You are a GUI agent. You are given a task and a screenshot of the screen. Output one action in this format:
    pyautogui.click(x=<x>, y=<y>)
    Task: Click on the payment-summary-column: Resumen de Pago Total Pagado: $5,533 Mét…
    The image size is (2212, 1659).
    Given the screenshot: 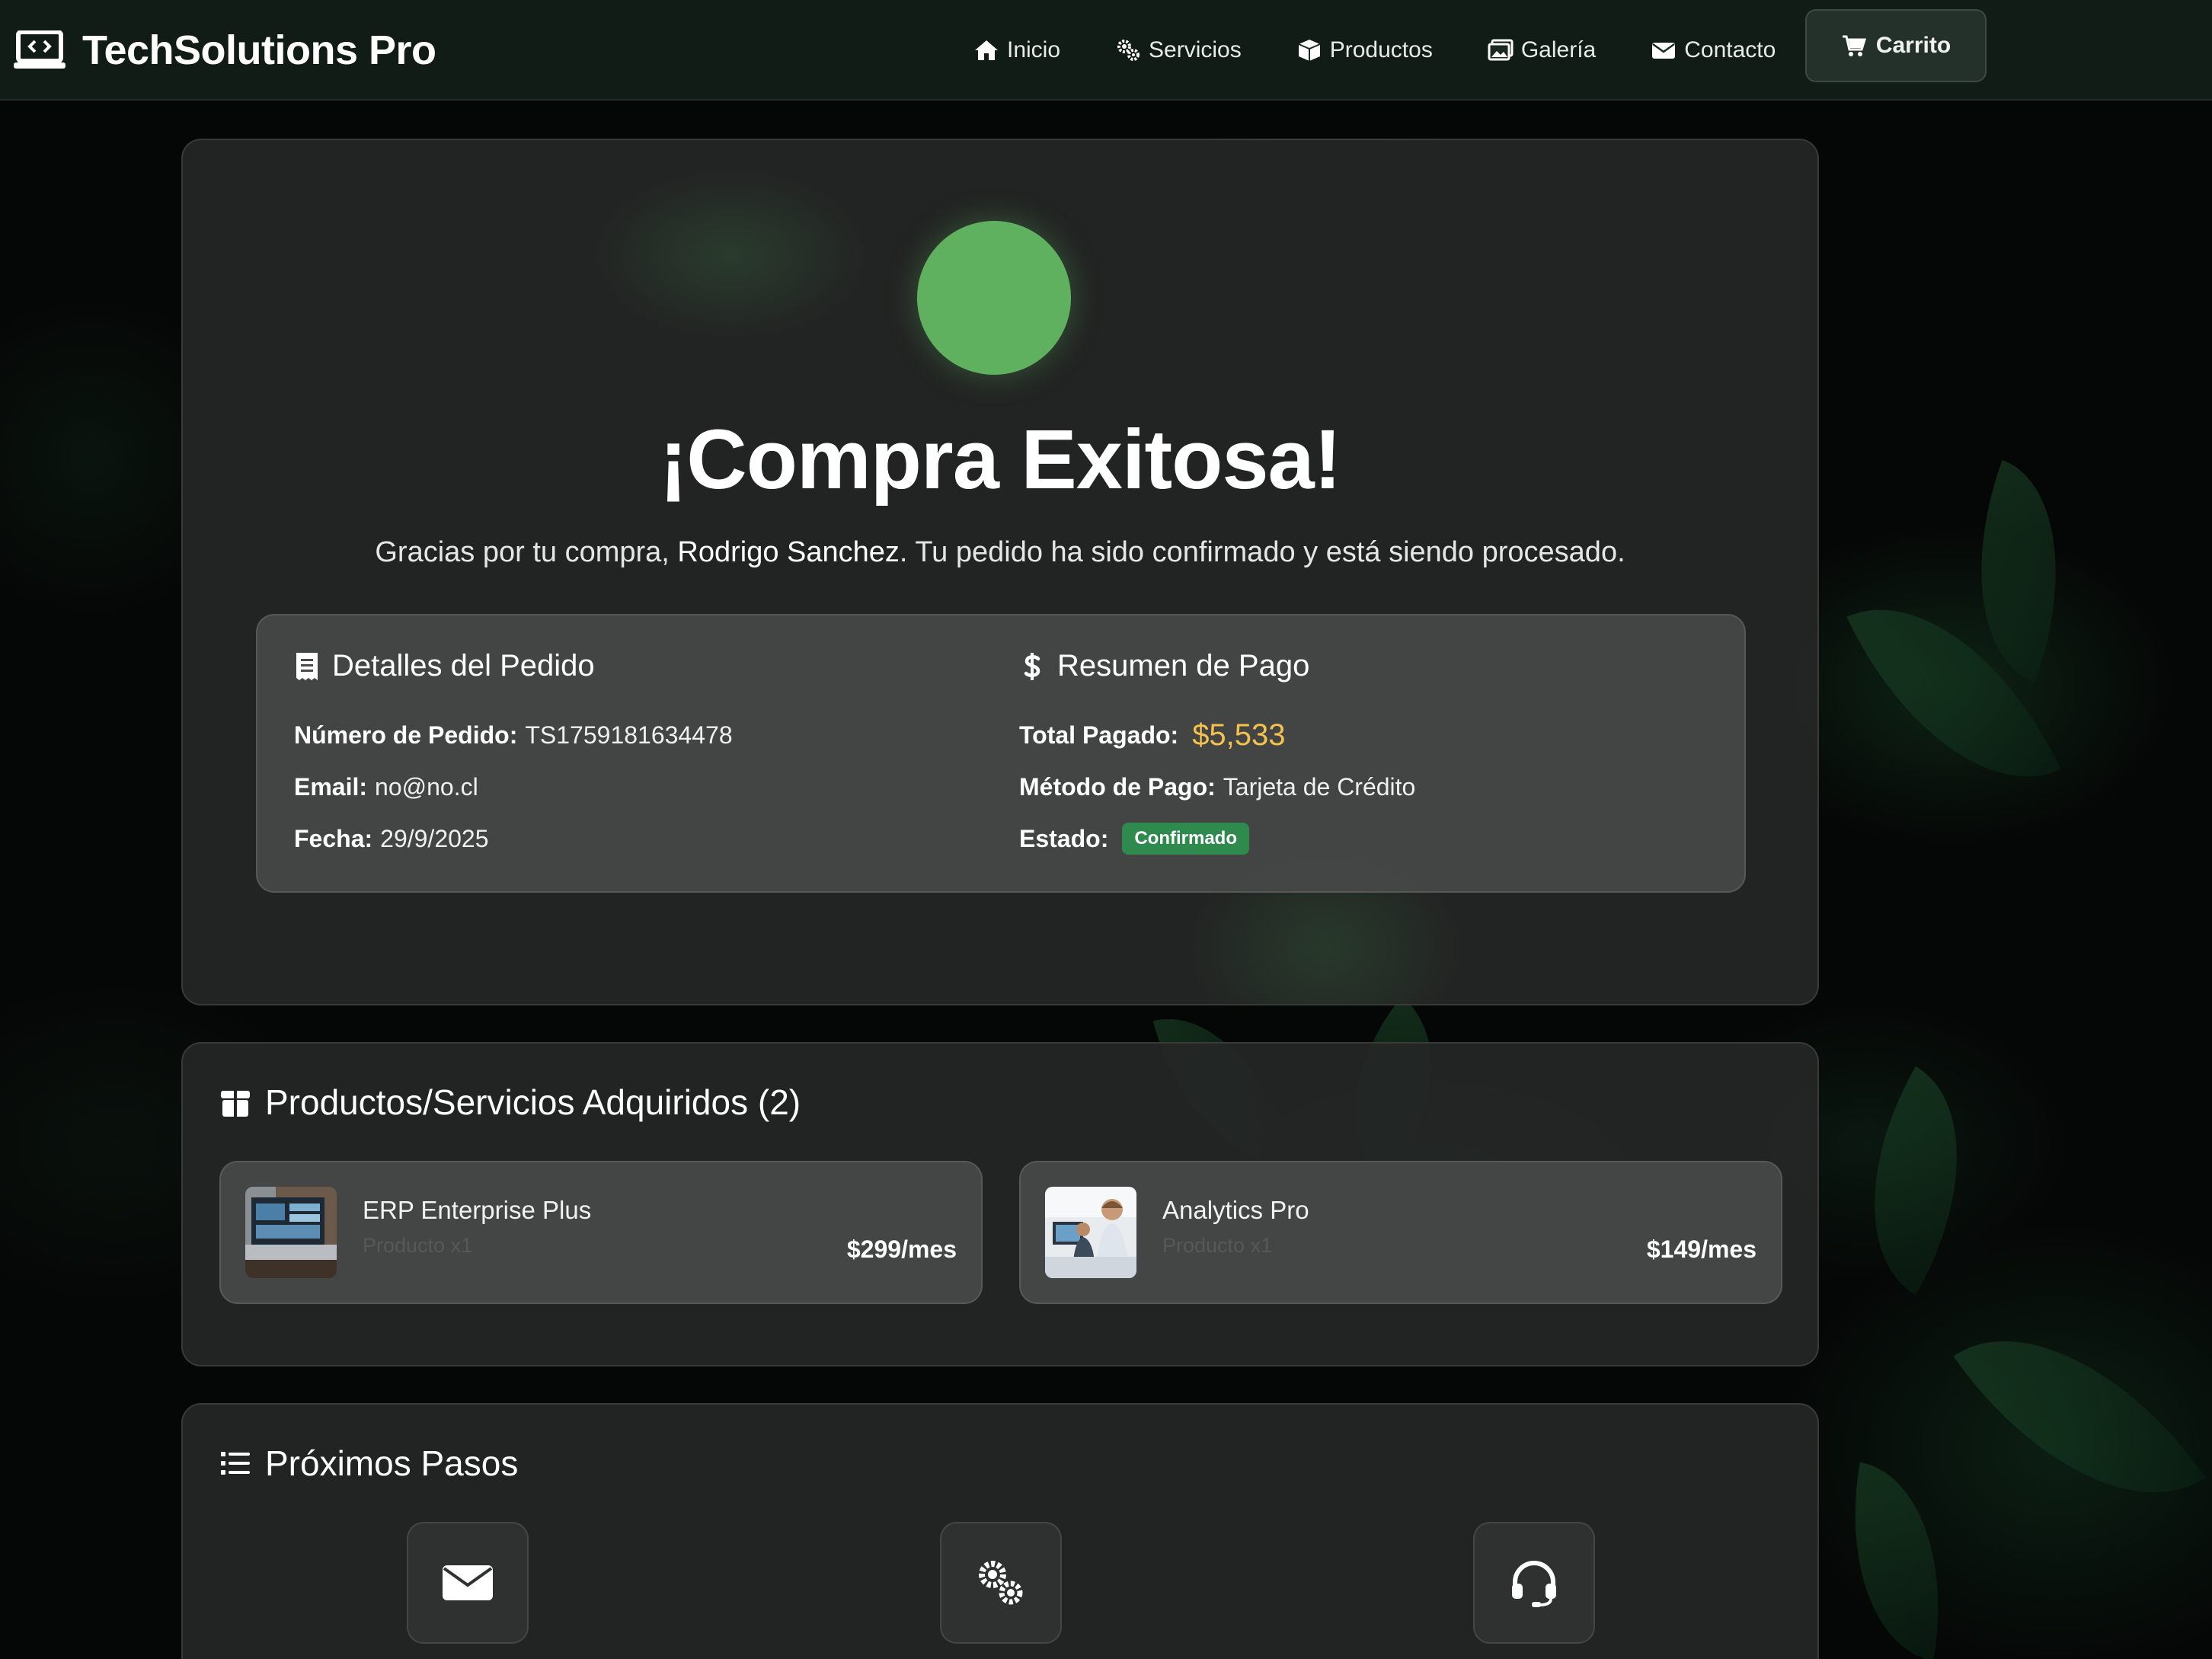 What is the action you would take?
    pyautogui.click(x=1217, y=757)
    